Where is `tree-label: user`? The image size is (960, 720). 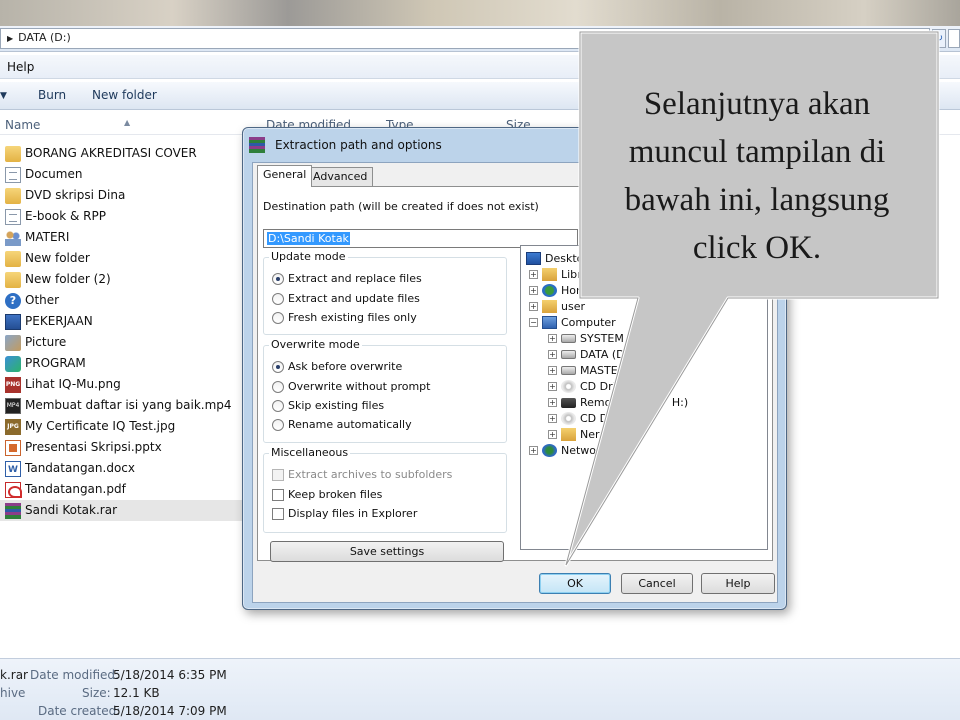 tree-label: user is located at coordinates (573, 306).